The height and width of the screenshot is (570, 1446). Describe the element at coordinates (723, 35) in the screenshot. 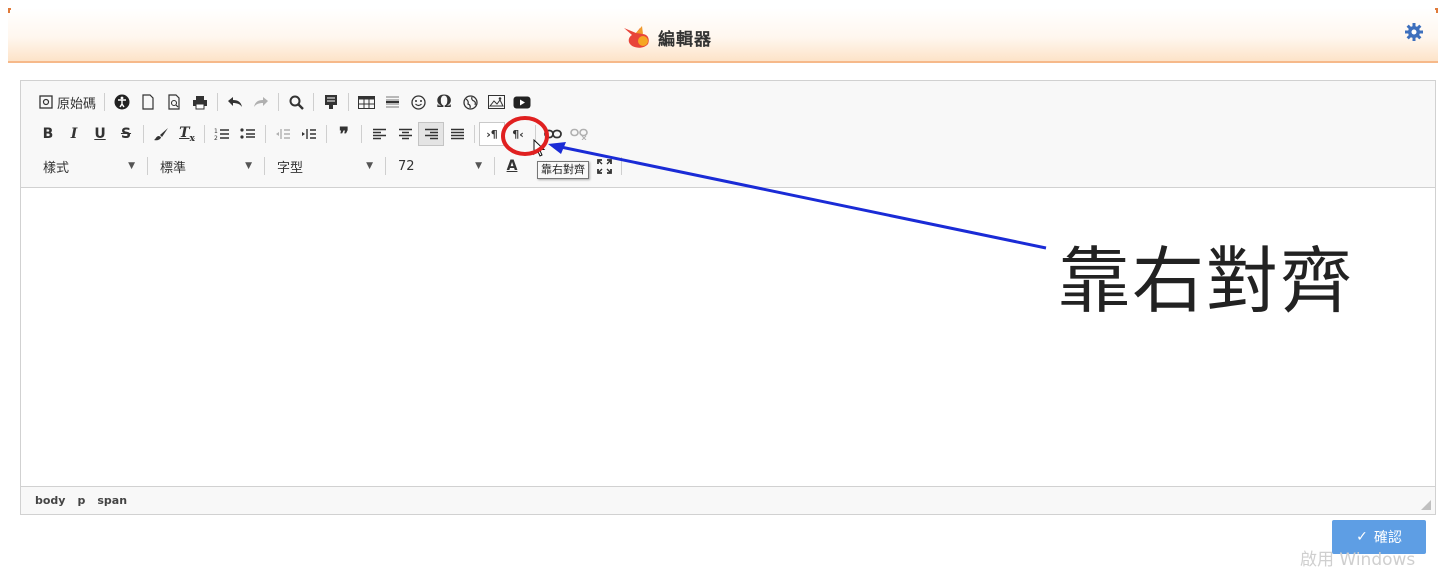

I see `app-header: 編輯器` at that location.